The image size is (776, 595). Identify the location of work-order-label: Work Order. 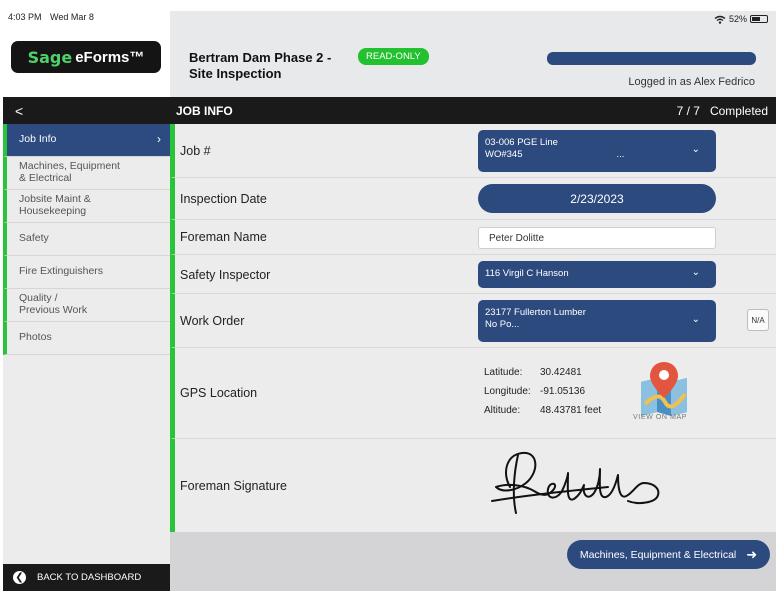
(212, 321).